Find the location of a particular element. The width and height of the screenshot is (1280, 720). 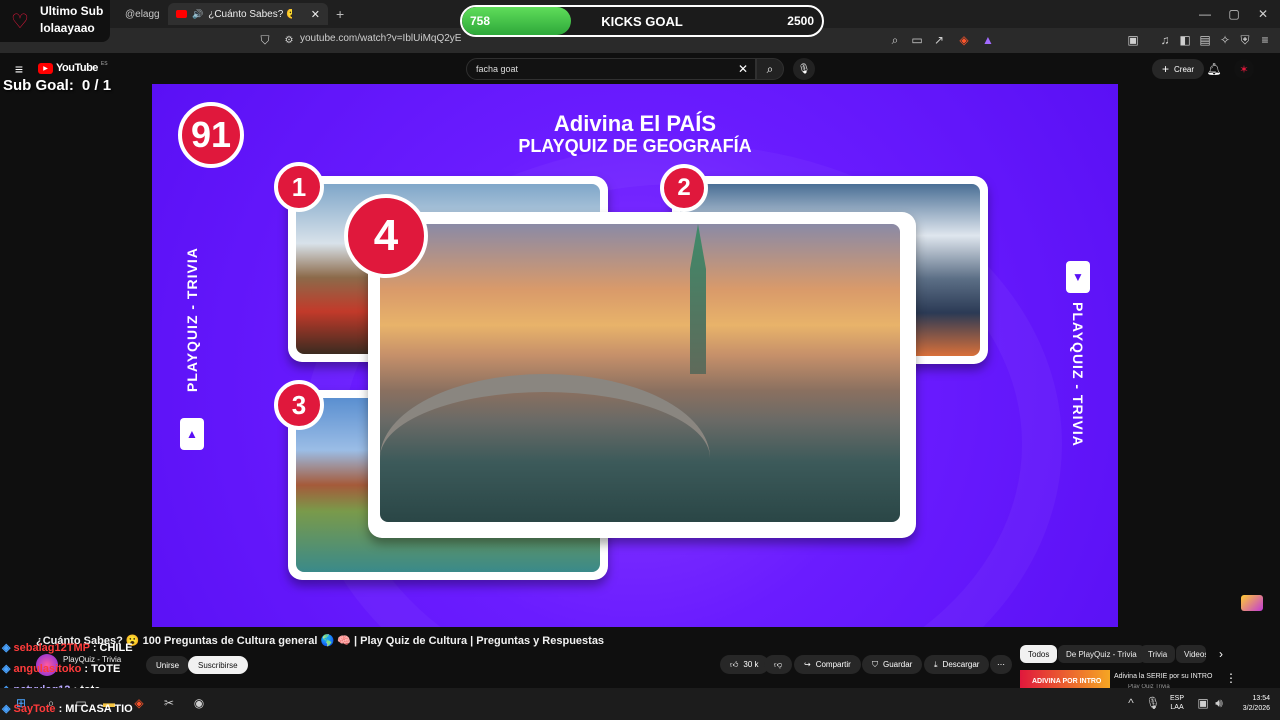

chip-videos: Videos is located at coordinates (1191, 654).